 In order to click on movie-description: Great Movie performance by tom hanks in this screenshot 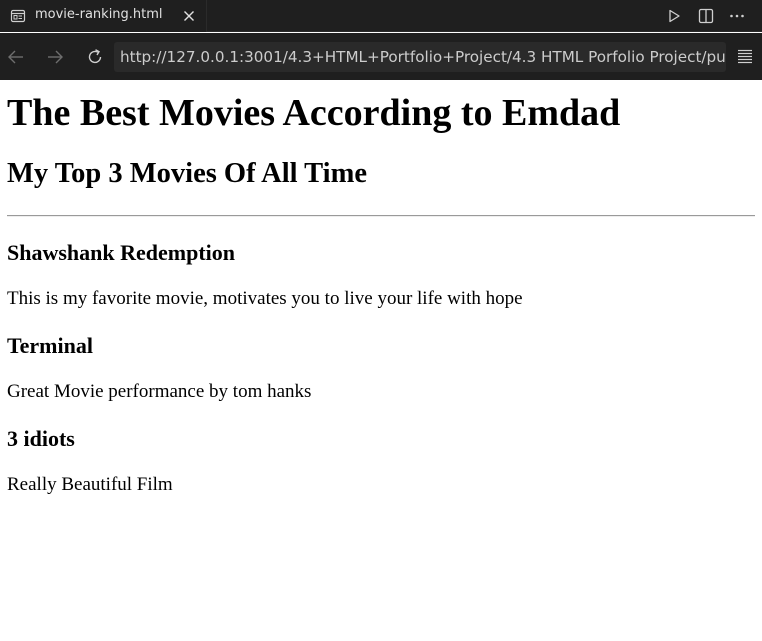, I will do `click(159, 391)`.